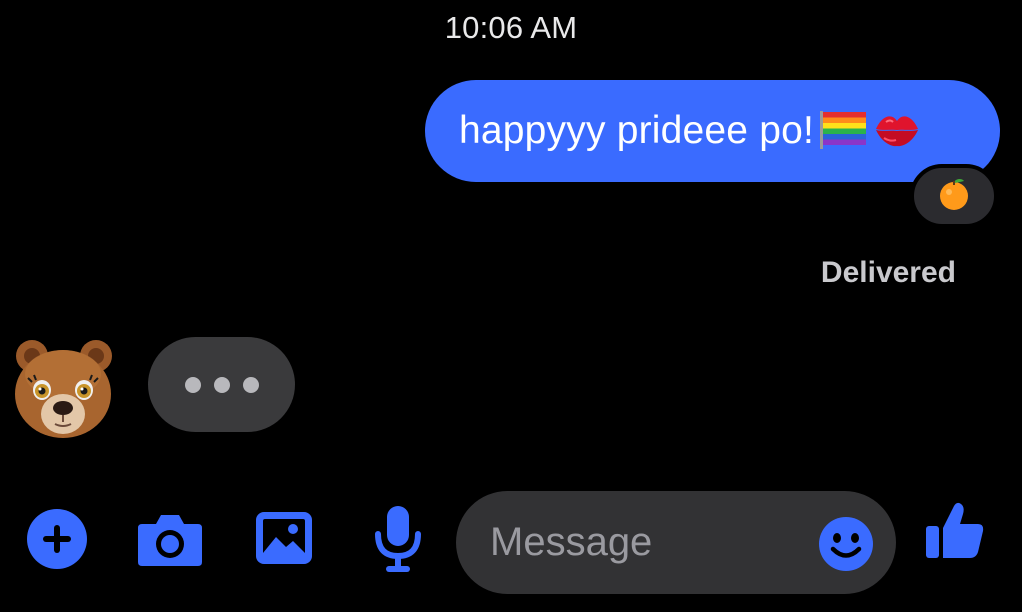 The image size is (1022, 612). I want to click on thumbs-up-icon, so click(955, 530).